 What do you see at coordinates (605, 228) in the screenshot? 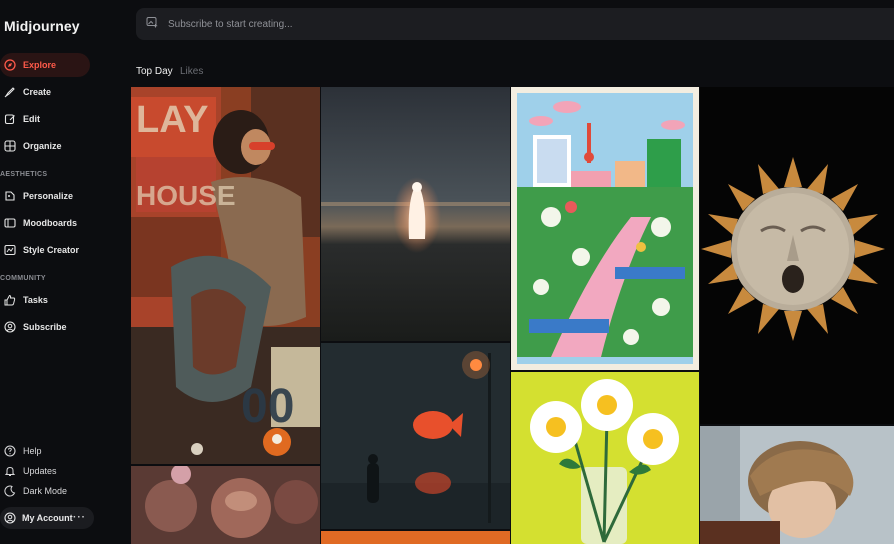
I see `gallery-image-city-park` at bounding box center [605, 228].